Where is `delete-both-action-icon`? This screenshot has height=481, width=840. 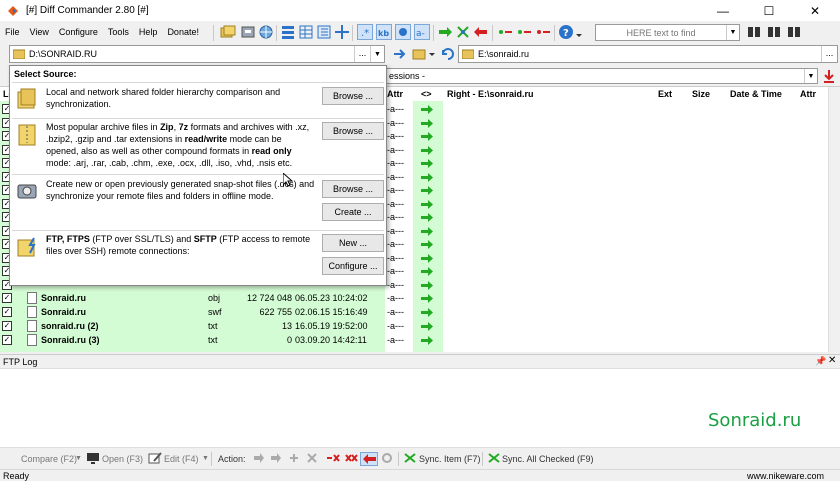
delete-both-action-icon is located at coordinates (351, 459).